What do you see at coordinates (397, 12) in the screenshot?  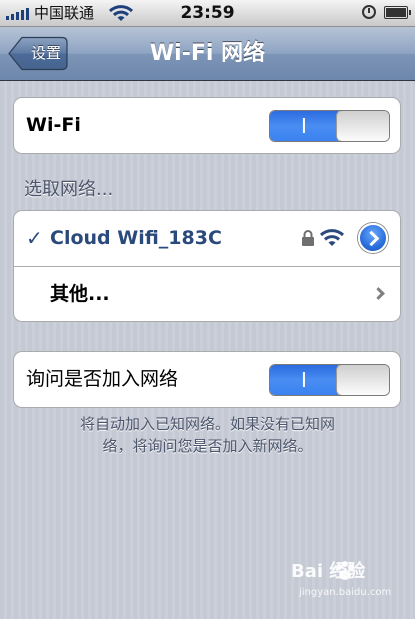 I see `battery-icon` at bounding box center [397, 12].